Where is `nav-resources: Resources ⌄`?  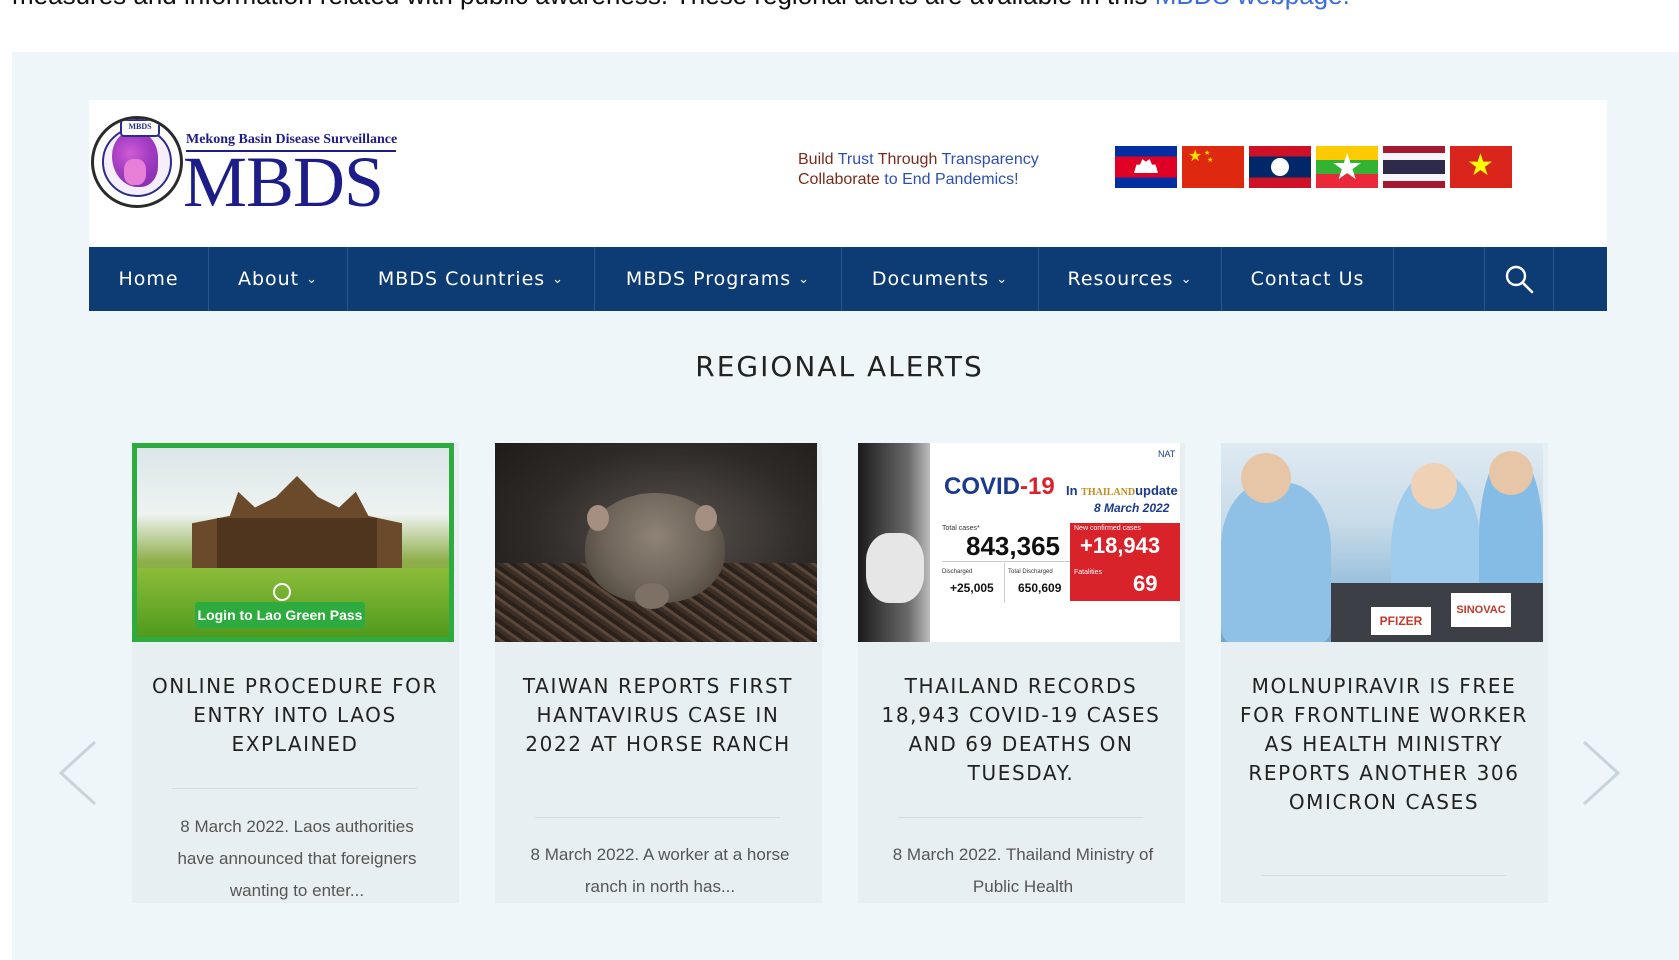
nav-resources: Resources ⌄ is located at coordinates (1130, 279).